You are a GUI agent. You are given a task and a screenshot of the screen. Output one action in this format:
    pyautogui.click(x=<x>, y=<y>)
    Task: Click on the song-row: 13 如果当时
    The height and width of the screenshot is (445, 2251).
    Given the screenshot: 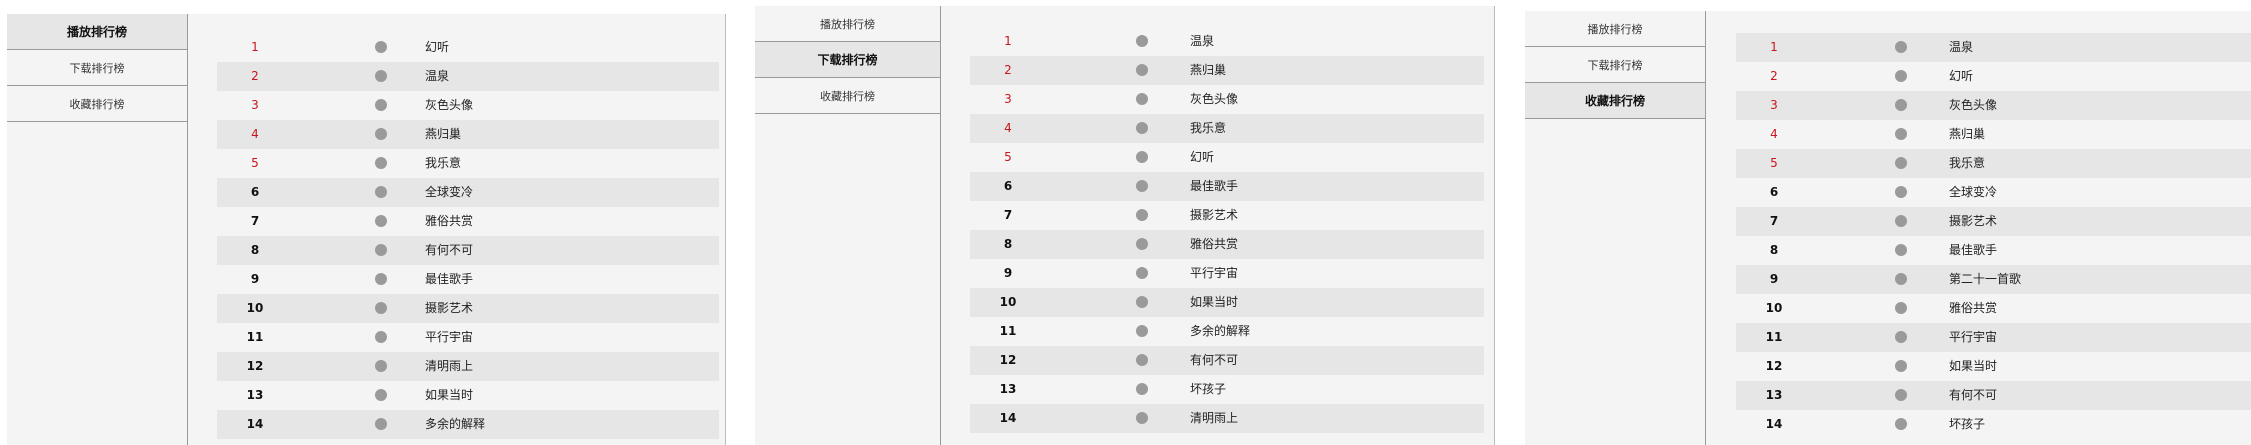 What is the action you would take?
    pyautogui.click(x=468, y=395)
    